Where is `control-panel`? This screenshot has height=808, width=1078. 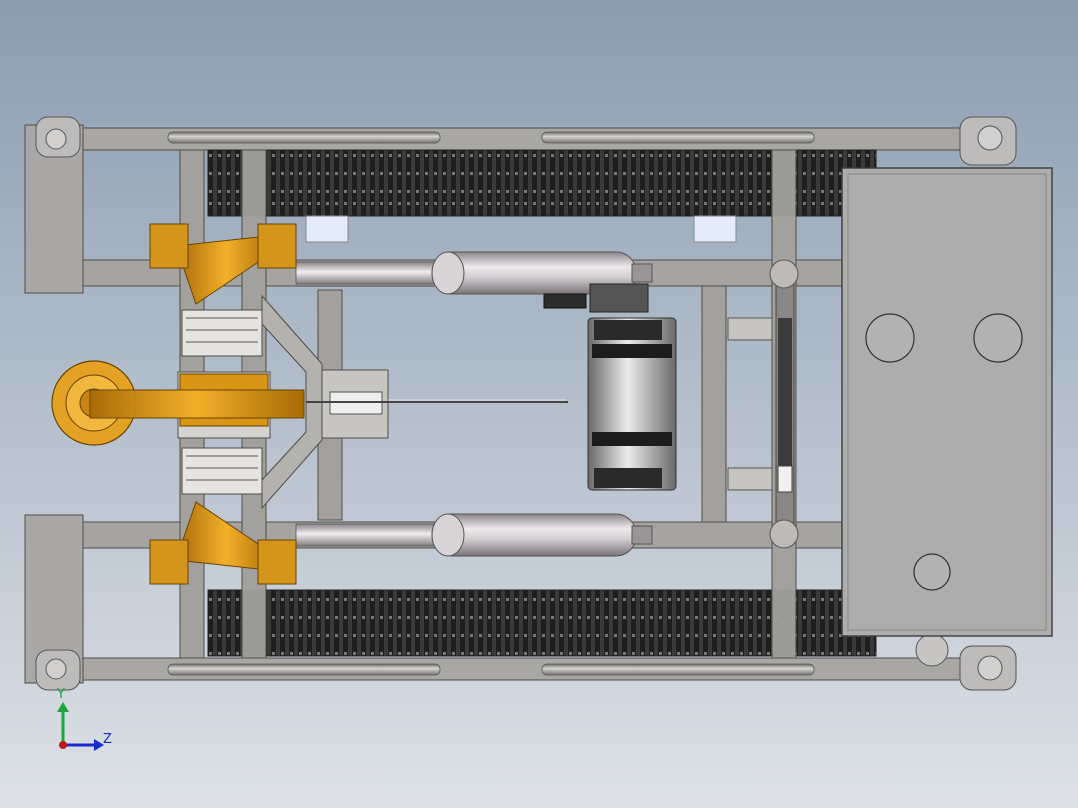 control-panel is located at coordinates (947, 402).